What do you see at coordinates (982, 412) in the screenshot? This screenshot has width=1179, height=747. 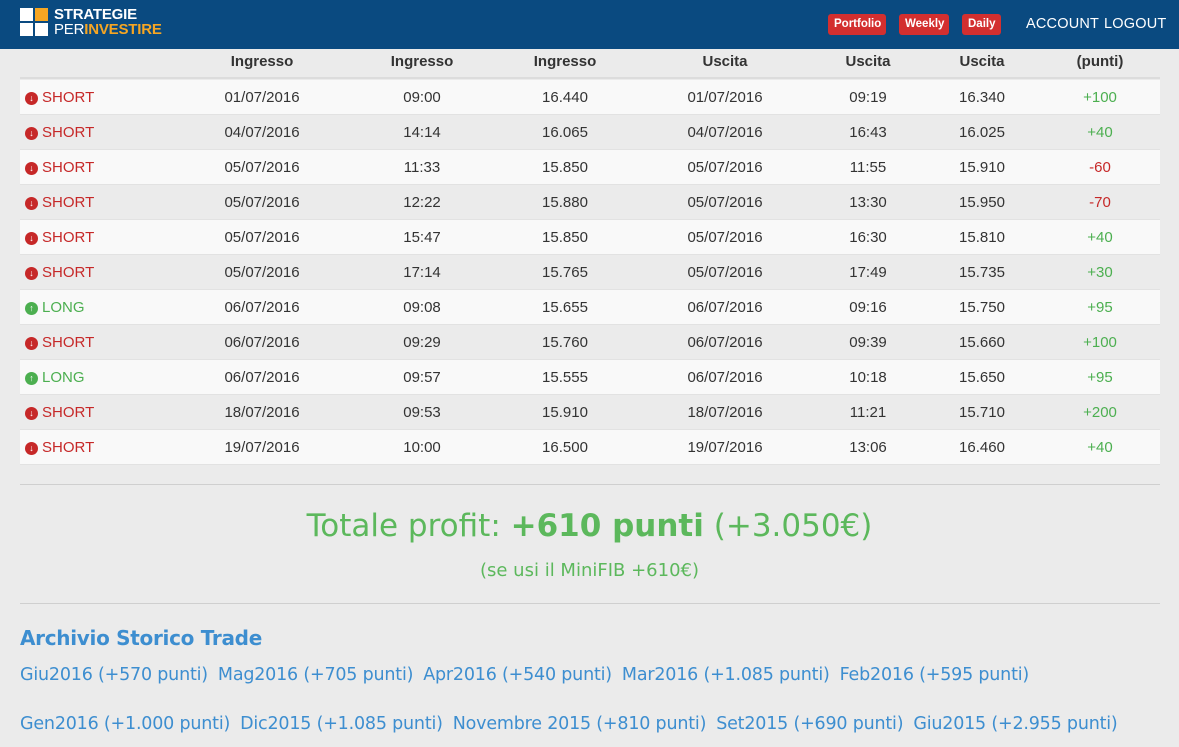 I see `cell-price-out: 15.710` at bounding box center [982, 412].